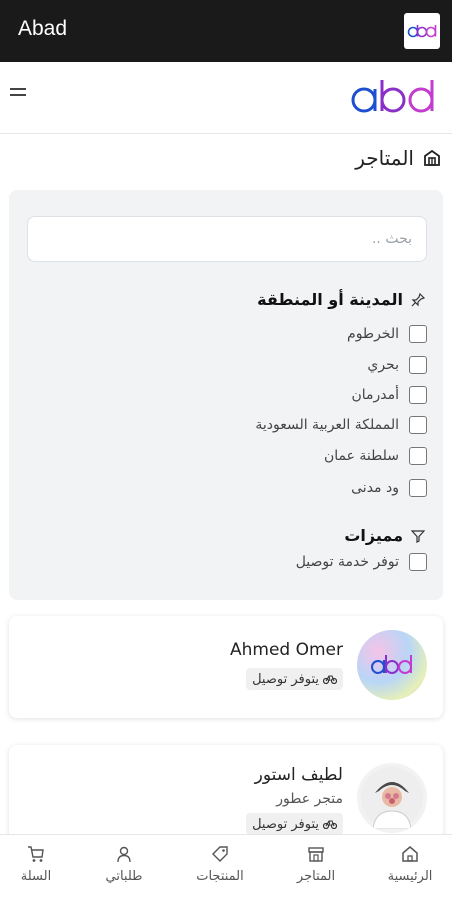  What do you see at coordinates (375, 395) in the screenshot?
I see `option-label: أمدرمان` at bounding box center [375, 395].